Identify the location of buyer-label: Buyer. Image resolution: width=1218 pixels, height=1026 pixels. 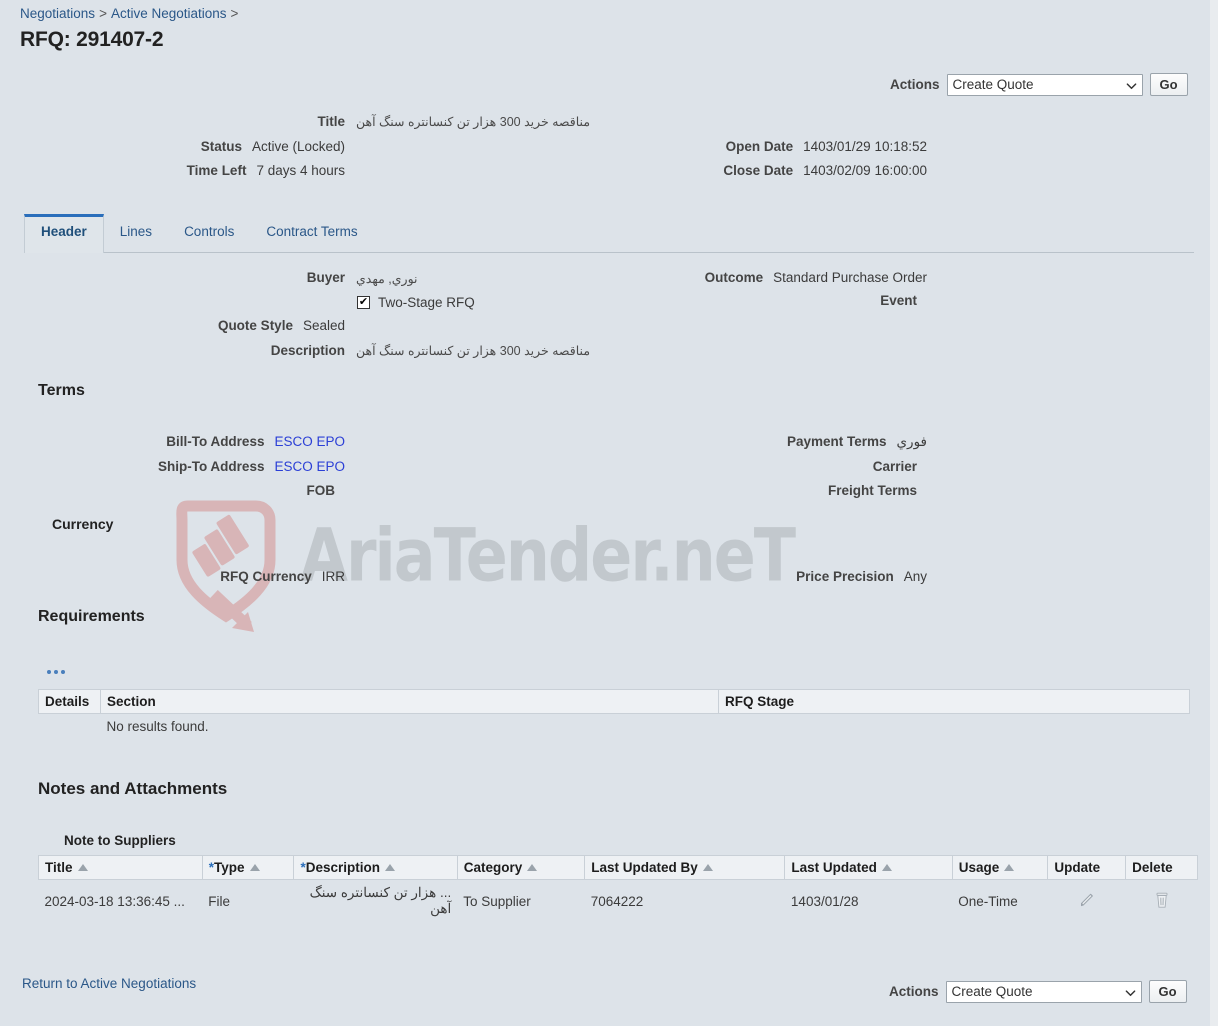
(325, 277).